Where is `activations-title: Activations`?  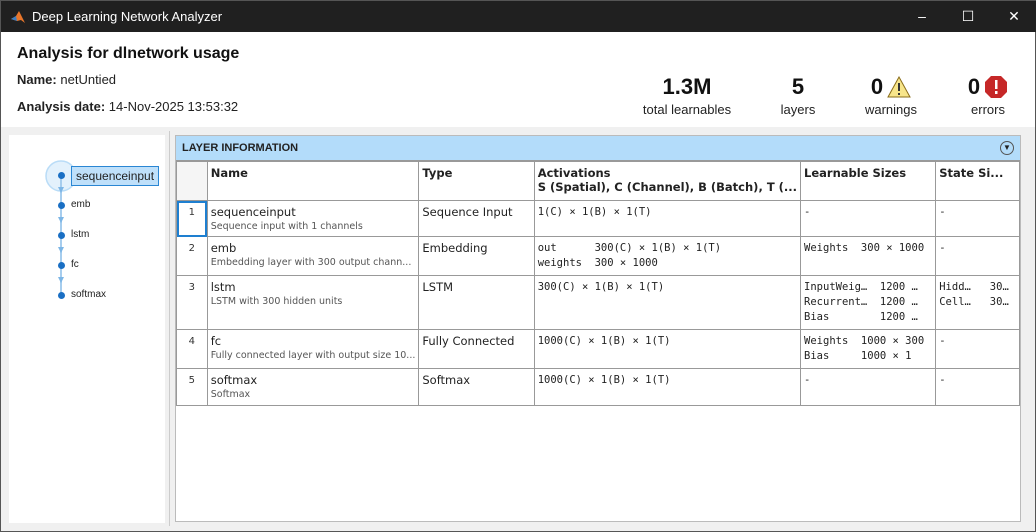 activations-title: Activations is located at coordinates (574, 173).